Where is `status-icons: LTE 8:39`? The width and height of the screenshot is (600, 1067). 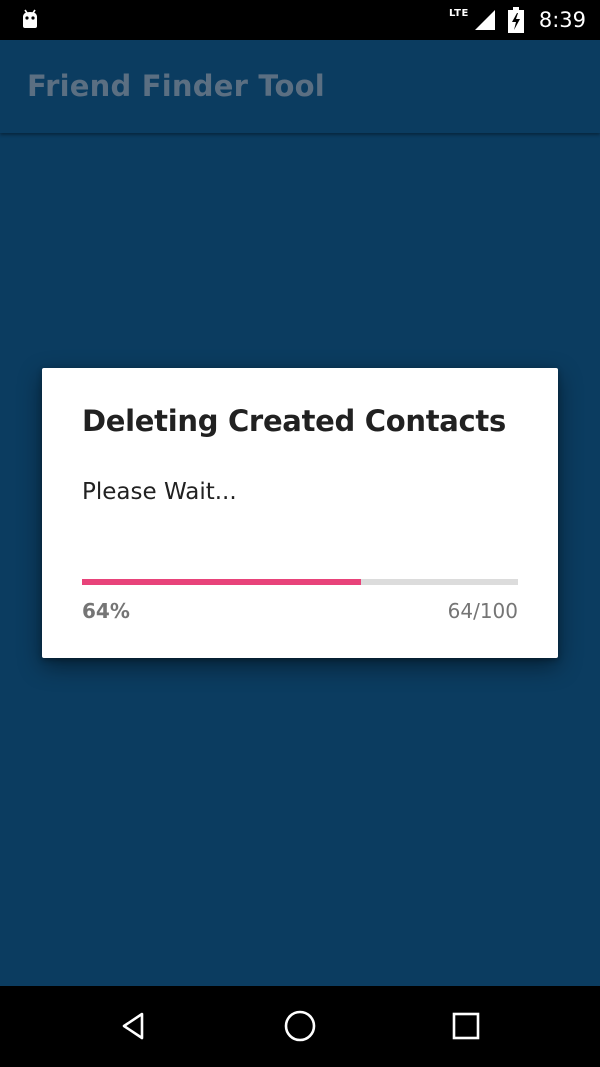
status-icons: LTE 8:39 is located at coordinates (517, 20).